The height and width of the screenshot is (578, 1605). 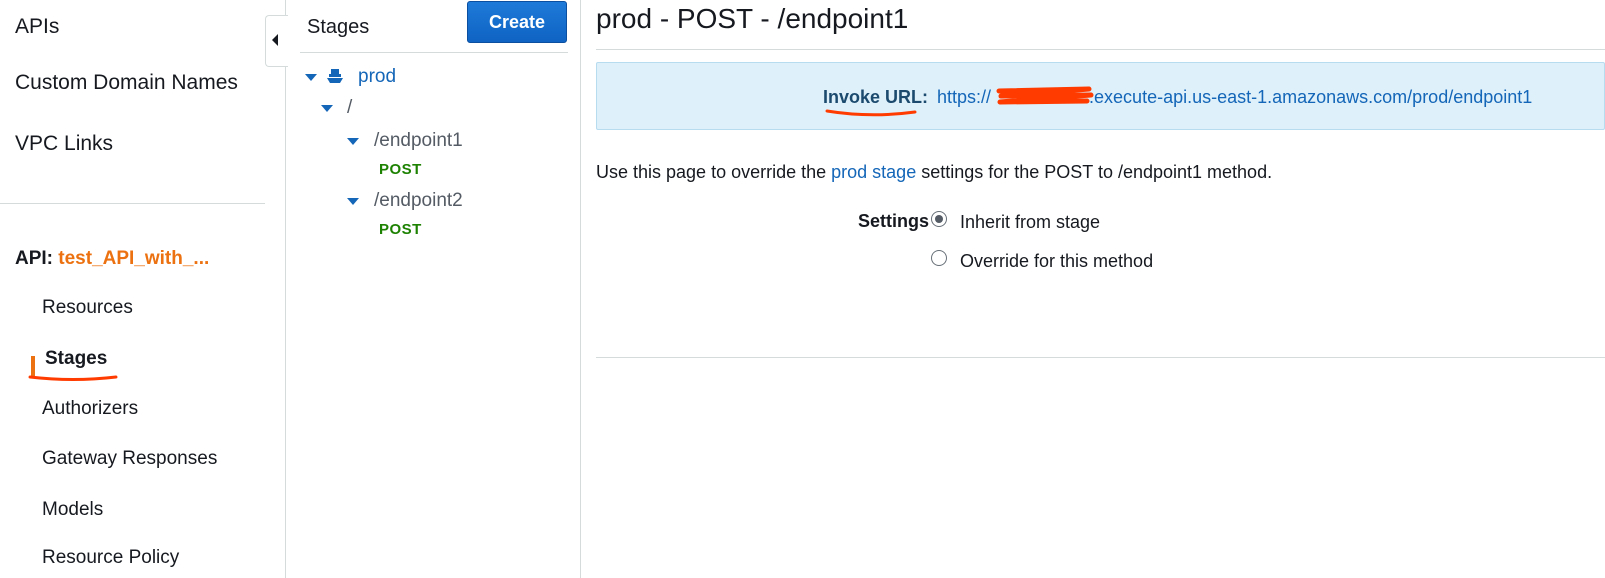 What do you see at coordinates (418, 141) in the screenshot?
I see `tree-resource-endpoint1: /endpoint1` at bounding box center [418, 141].